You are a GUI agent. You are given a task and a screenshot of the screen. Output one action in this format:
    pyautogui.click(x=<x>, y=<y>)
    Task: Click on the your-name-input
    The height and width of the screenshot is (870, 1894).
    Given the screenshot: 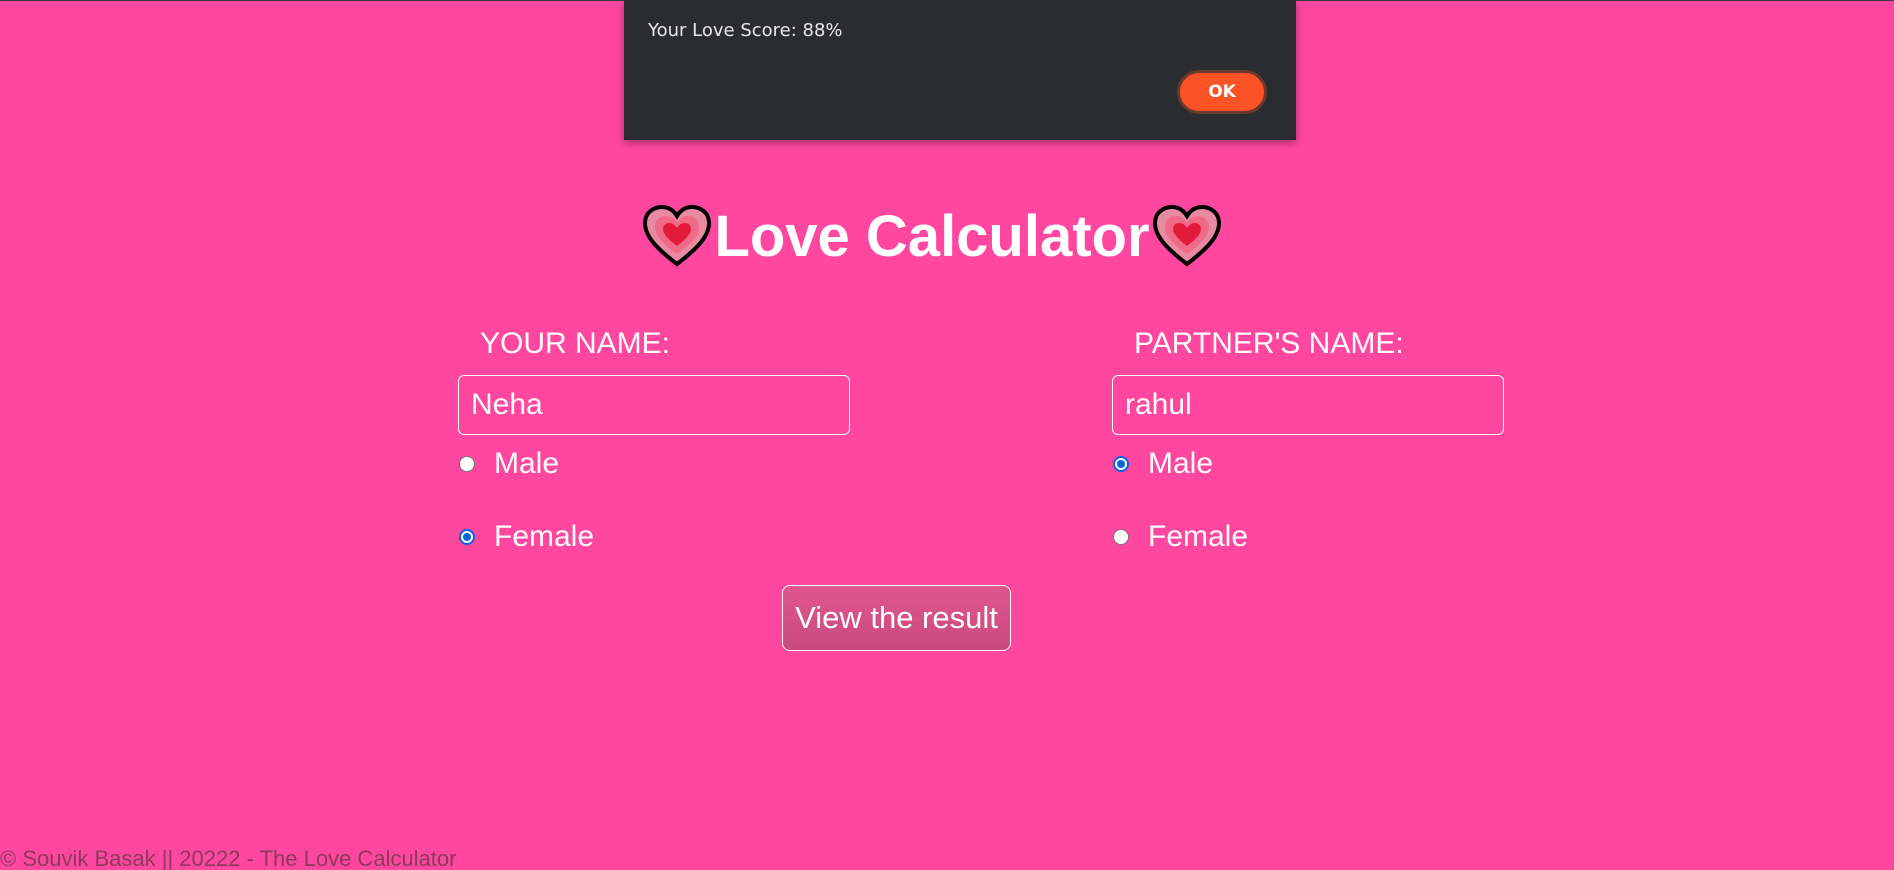 What is the action you would take?
    pyautogui.click(x=654, y=405)
    